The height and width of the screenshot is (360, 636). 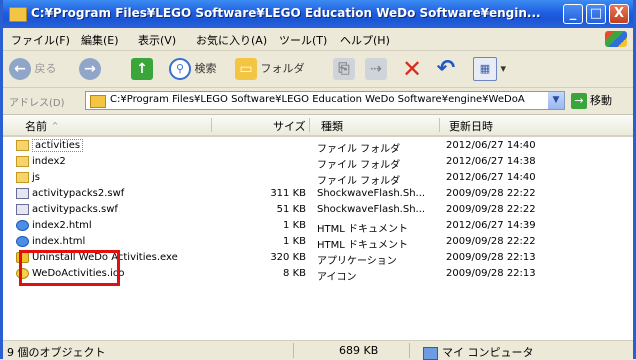 What do you see at coordinates (491, 257) in the screenshot?
I see `file-date: 2009/09/28 22:13` at bounding box center [491, 257].